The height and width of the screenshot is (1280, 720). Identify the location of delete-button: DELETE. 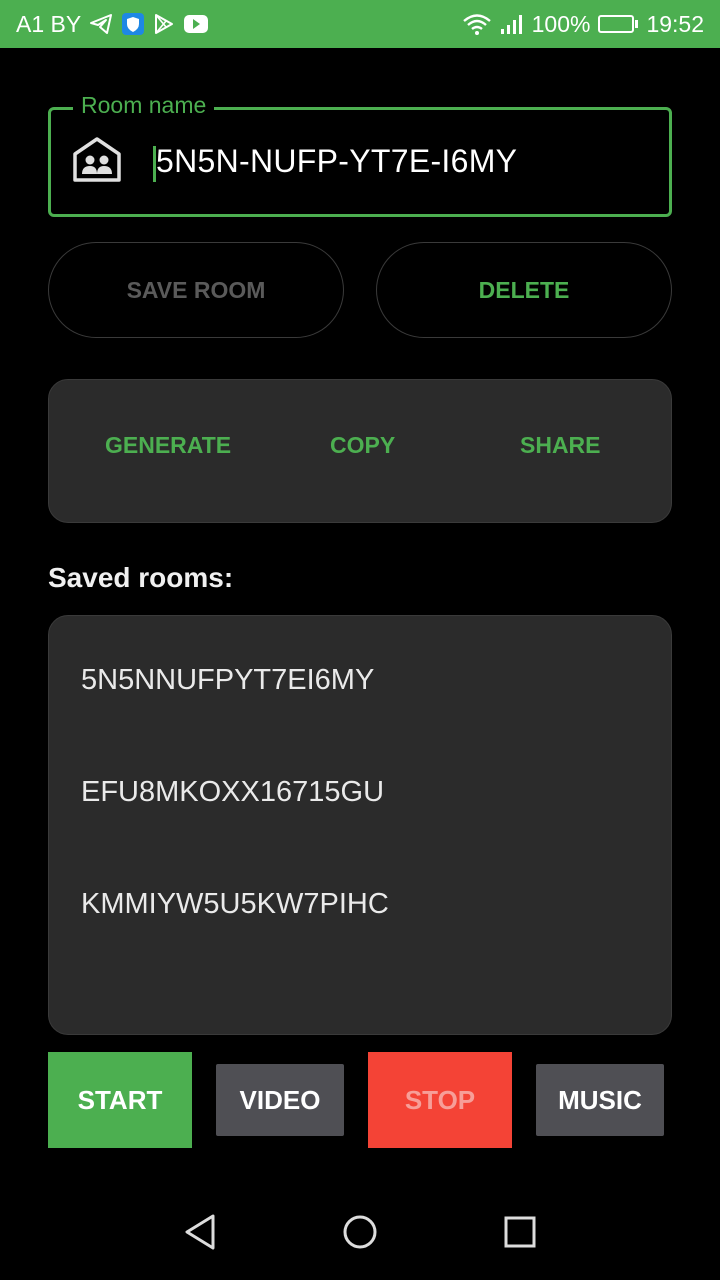
(524, 290).